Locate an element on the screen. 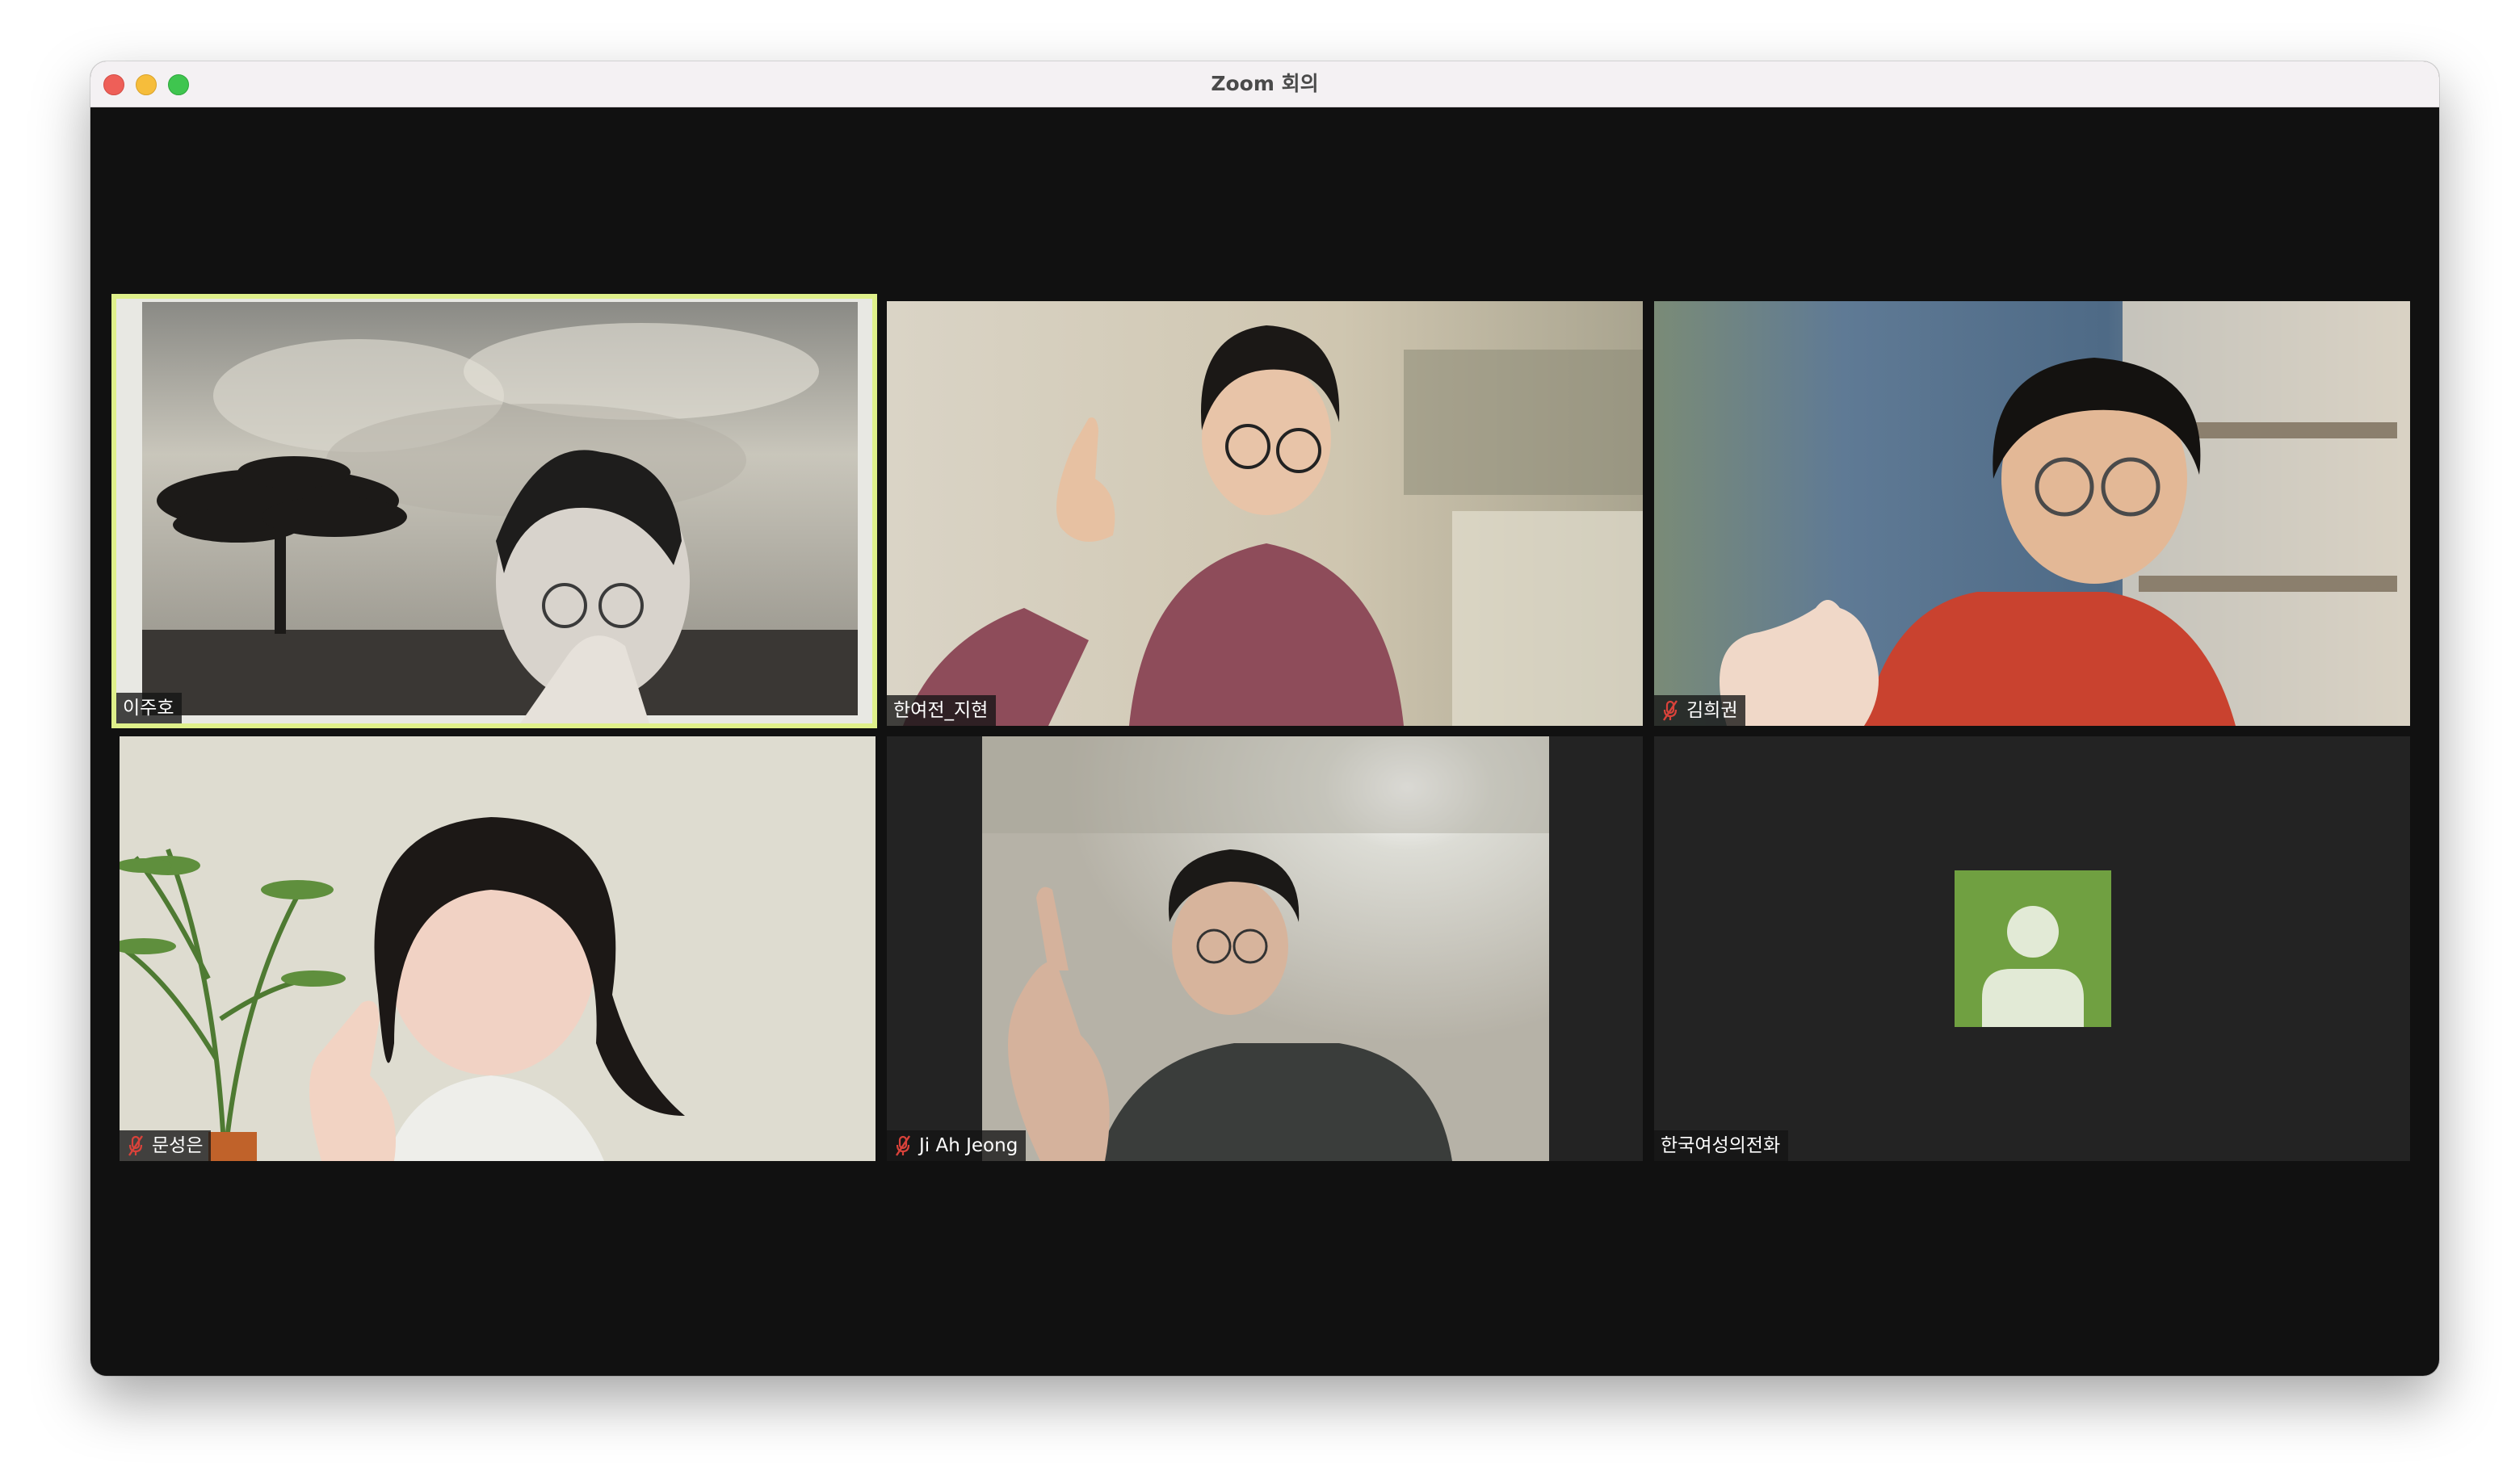 The height and width of the screenshot is (1484, 2507). participant-tile-6: 한국여성의전화 is located at coordinates (2032, 948).